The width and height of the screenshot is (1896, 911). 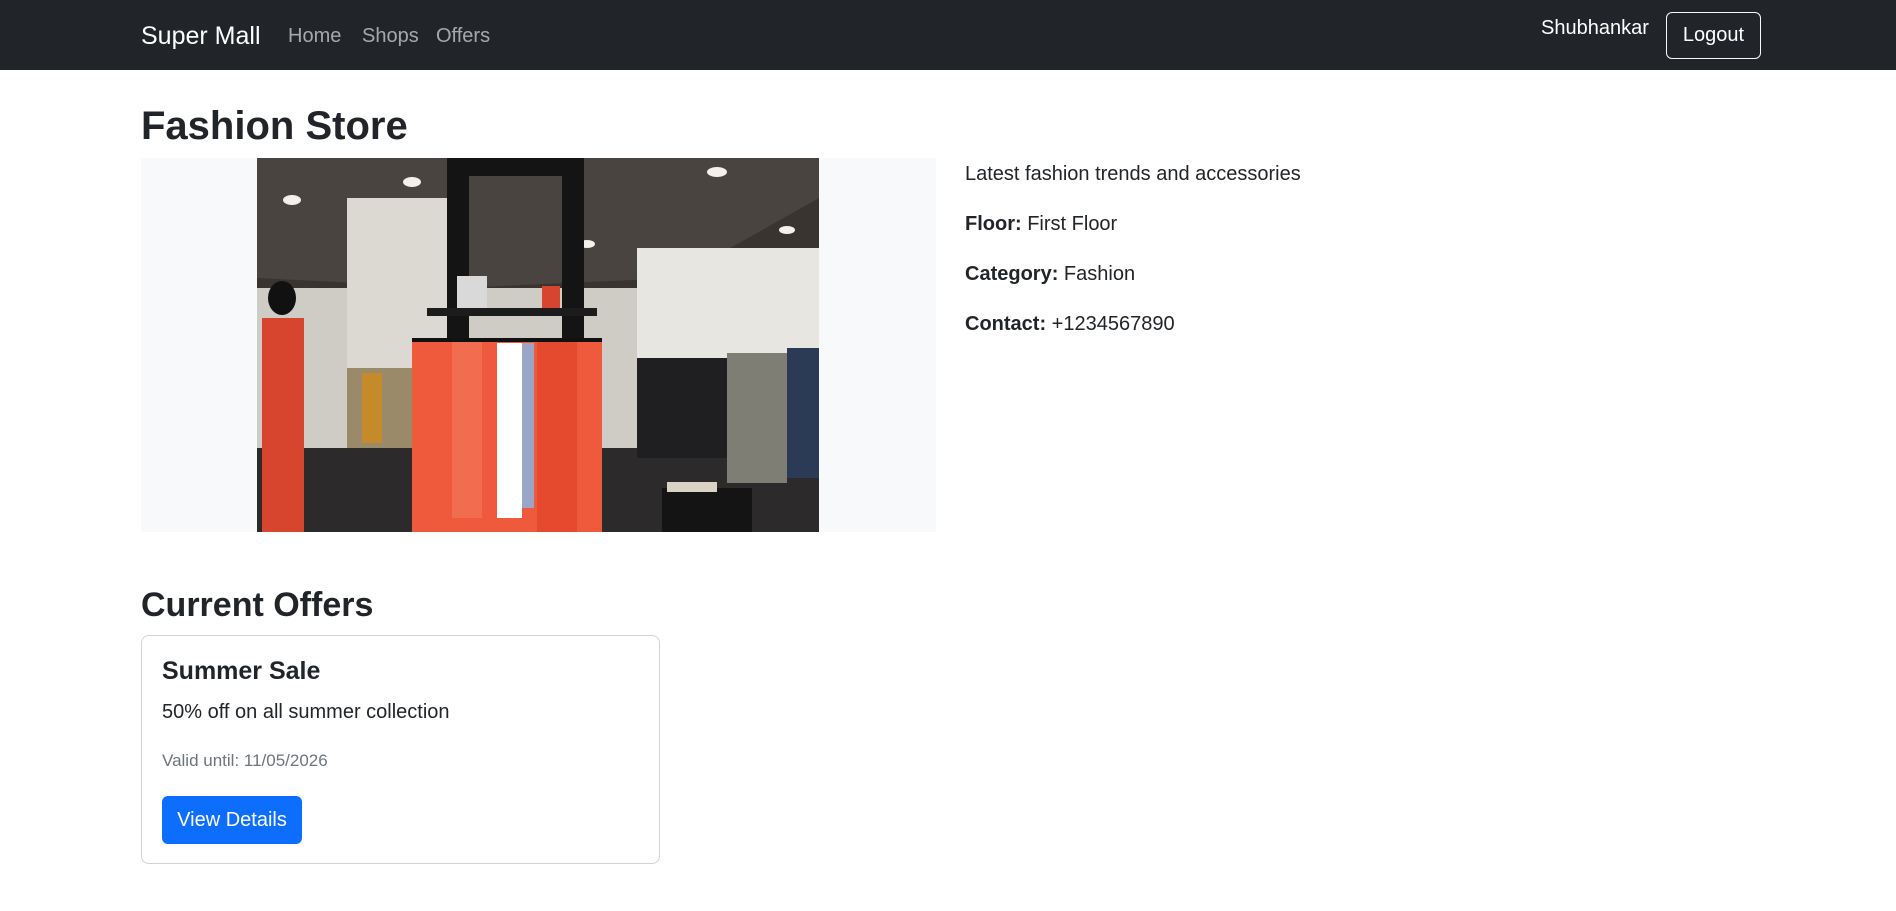 I want to click on shop-image, so click(x=538, y=345).